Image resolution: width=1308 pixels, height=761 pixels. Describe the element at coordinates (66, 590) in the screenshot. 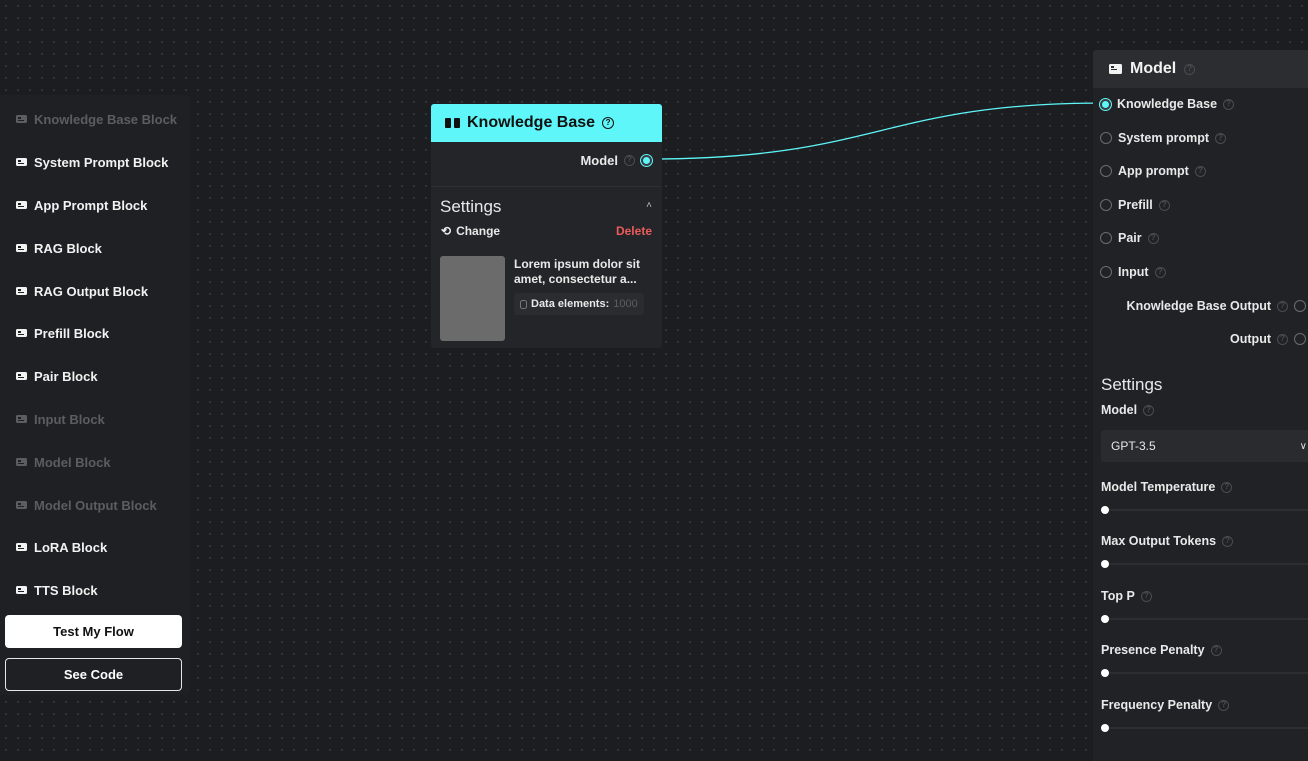

I see `sidebar-item-label: TTS Block` at that location.